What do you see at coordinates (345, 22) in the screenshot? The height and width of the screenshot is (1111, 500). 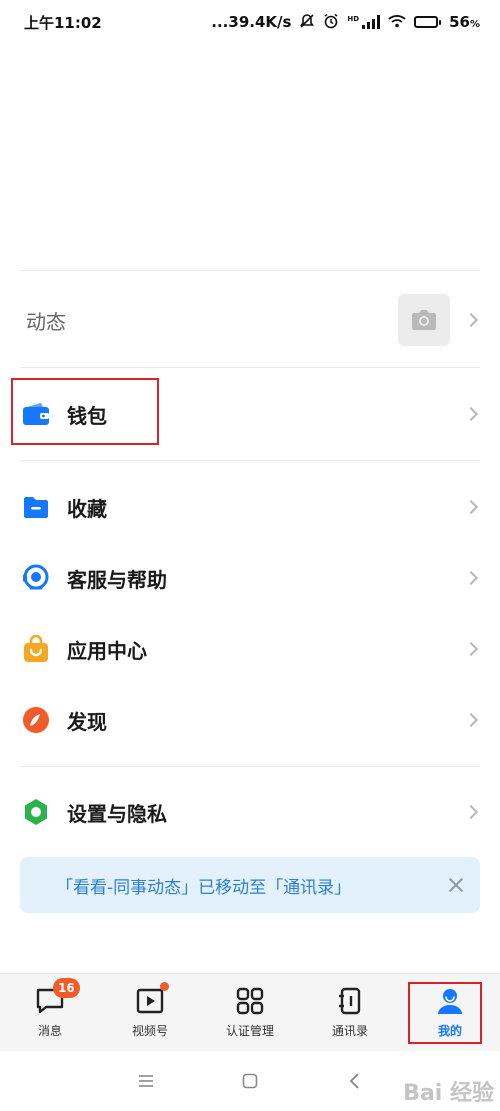 I see `status-icons: ...39.4K/s HD 56%` at bounding box center [345, 22].